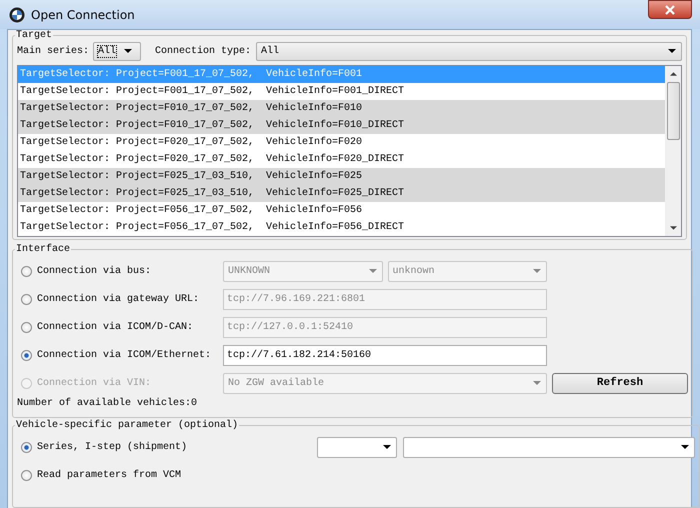  Describe the element at coordinates (673, 74) in the screenshot. I see `scroll-up-icon` at that location.